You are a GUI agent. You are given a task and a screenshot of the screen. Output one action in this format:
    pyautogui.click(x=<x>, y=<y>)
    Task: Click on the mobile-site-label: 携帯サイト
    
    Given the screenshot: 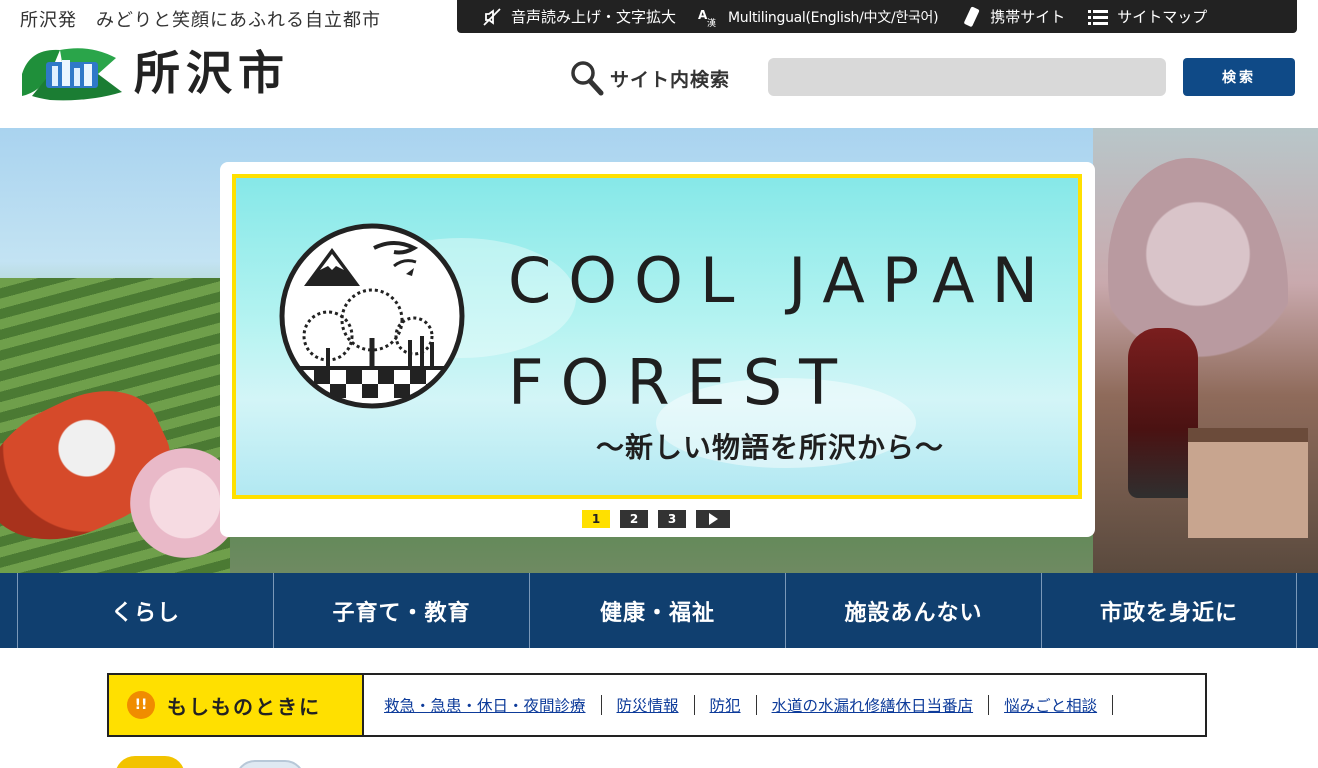 What is the action you would take?
    pyautogui.click(x=1028, y=17)
    